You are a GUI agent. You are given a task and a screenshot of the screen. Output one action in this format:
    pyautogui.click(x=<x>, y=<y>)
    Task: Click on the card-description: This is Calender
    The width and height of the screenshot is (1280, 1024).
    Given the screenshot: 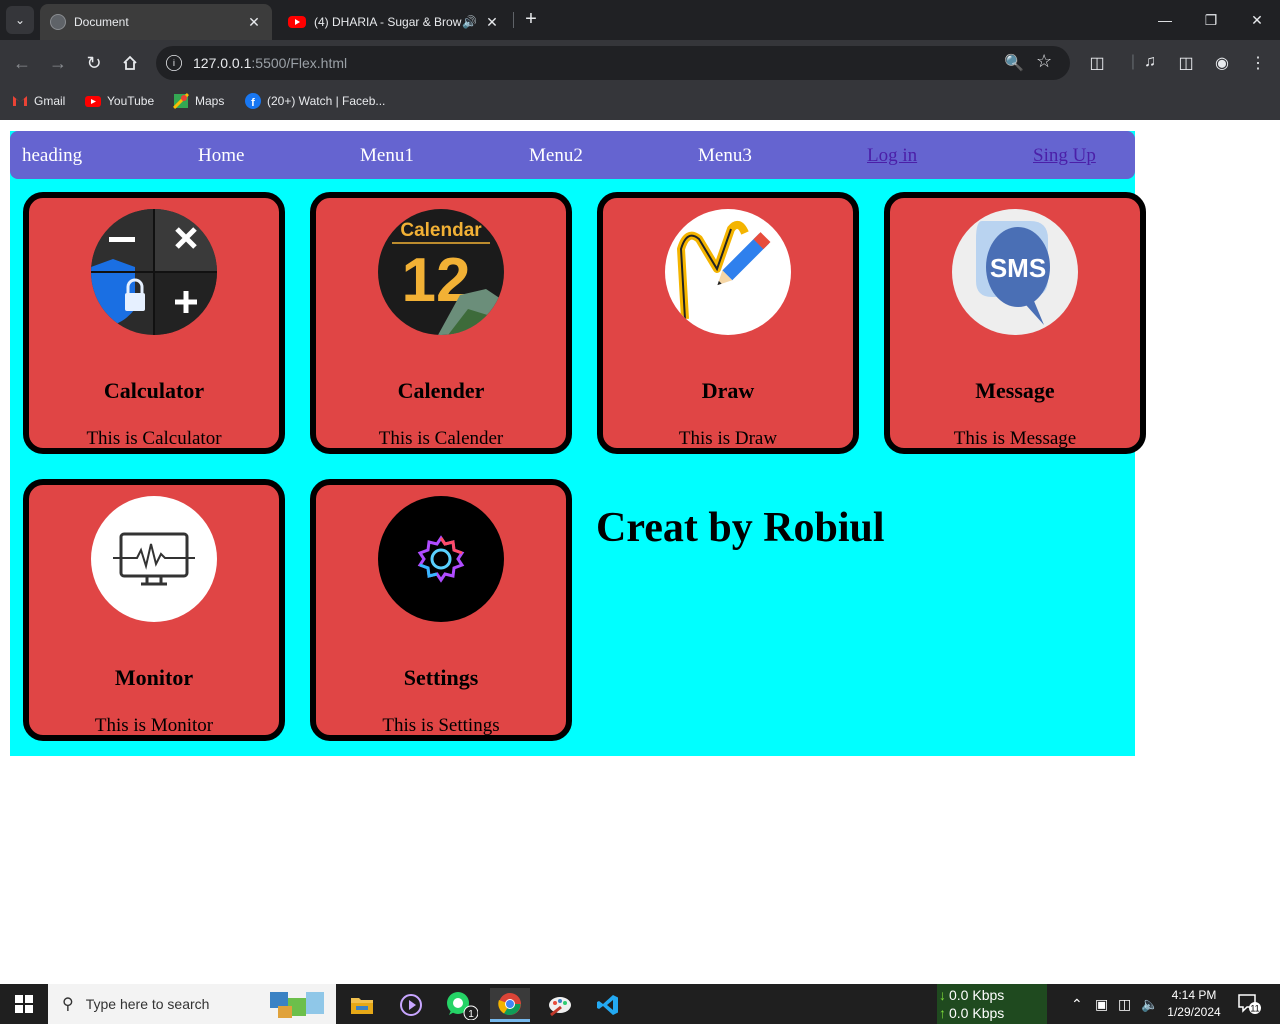 What is the action you would take?
    pyautogui.click(x=441, y=438)
    